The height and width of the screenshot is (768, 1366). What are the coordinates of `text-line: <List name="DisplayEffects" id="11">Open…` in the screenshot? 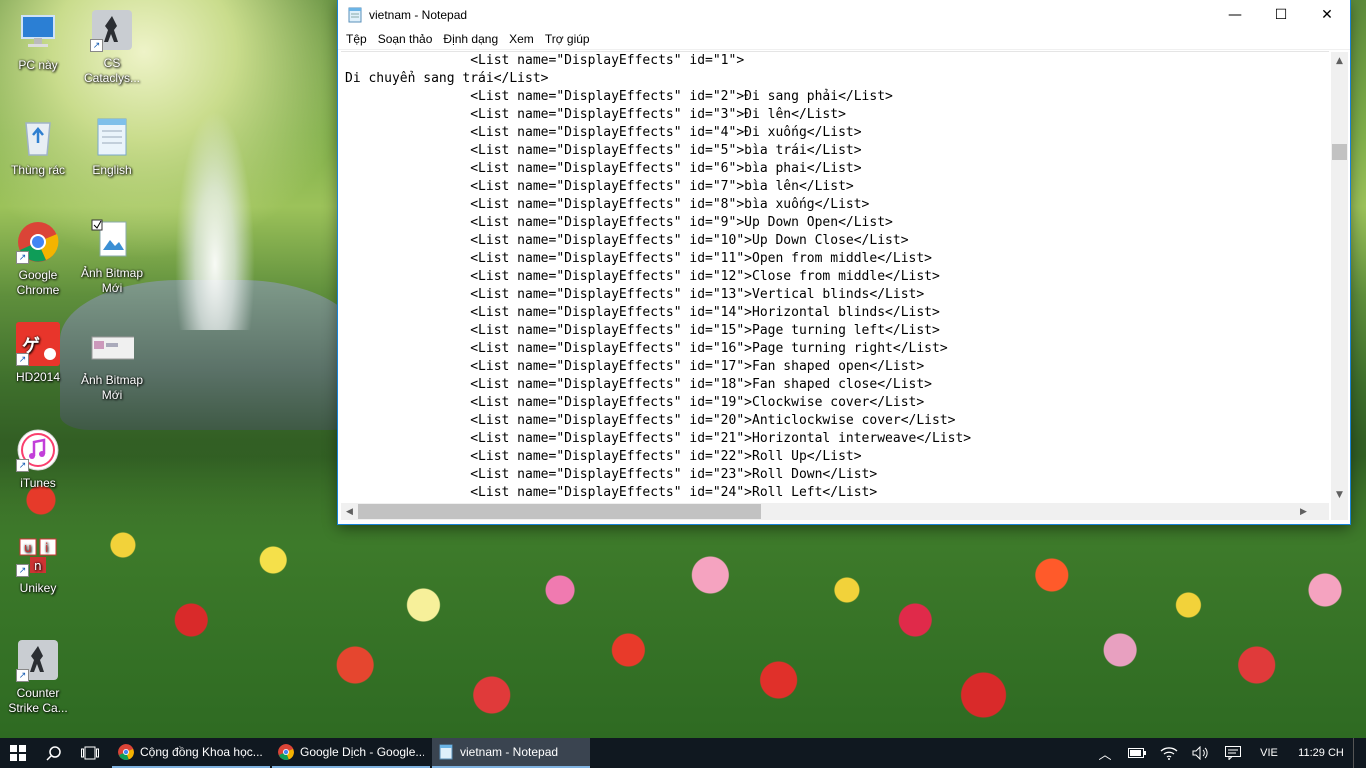 It's located at (638, 258).